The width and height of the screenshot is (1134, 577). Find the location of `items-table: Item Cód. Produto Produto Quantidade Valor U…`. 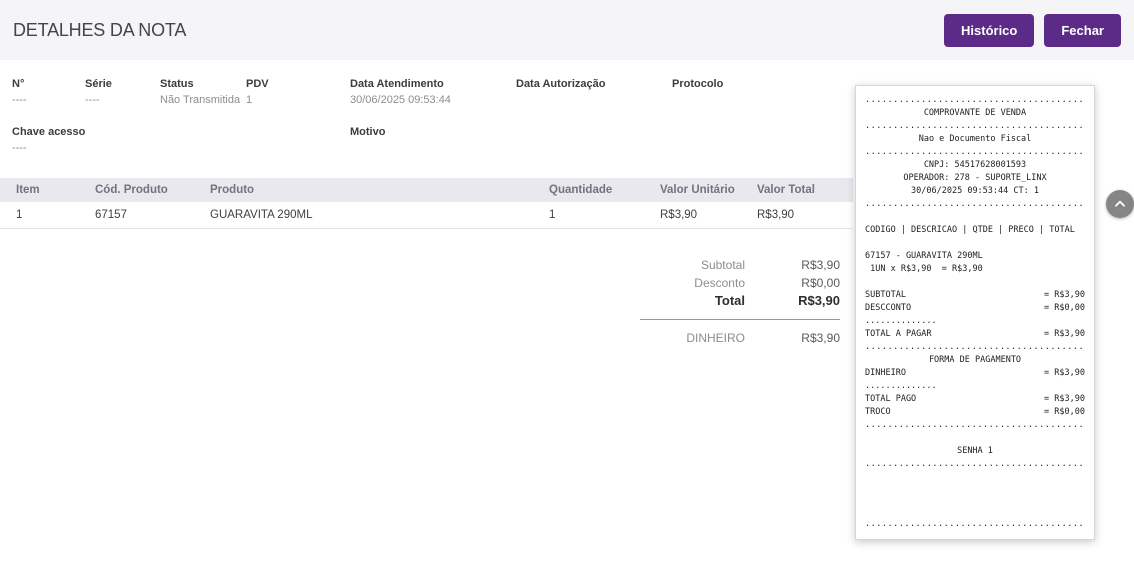

items-table: Item Cód. Produto Produto Quantidade Valor U… is located at coordinates (426, 203).